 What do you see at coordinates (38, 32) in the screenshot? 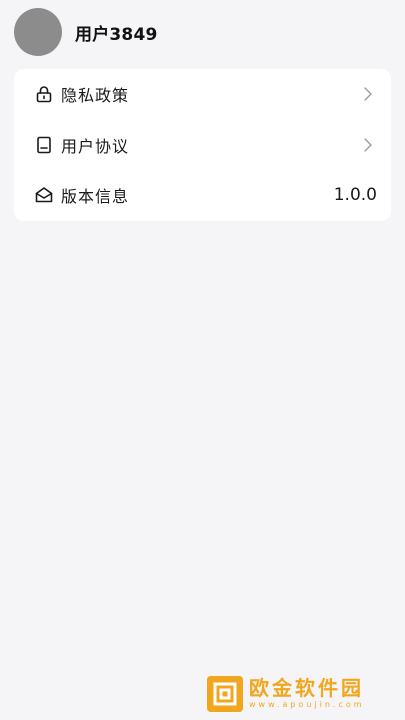
I see `avatar` at bounding box center [38, 32].